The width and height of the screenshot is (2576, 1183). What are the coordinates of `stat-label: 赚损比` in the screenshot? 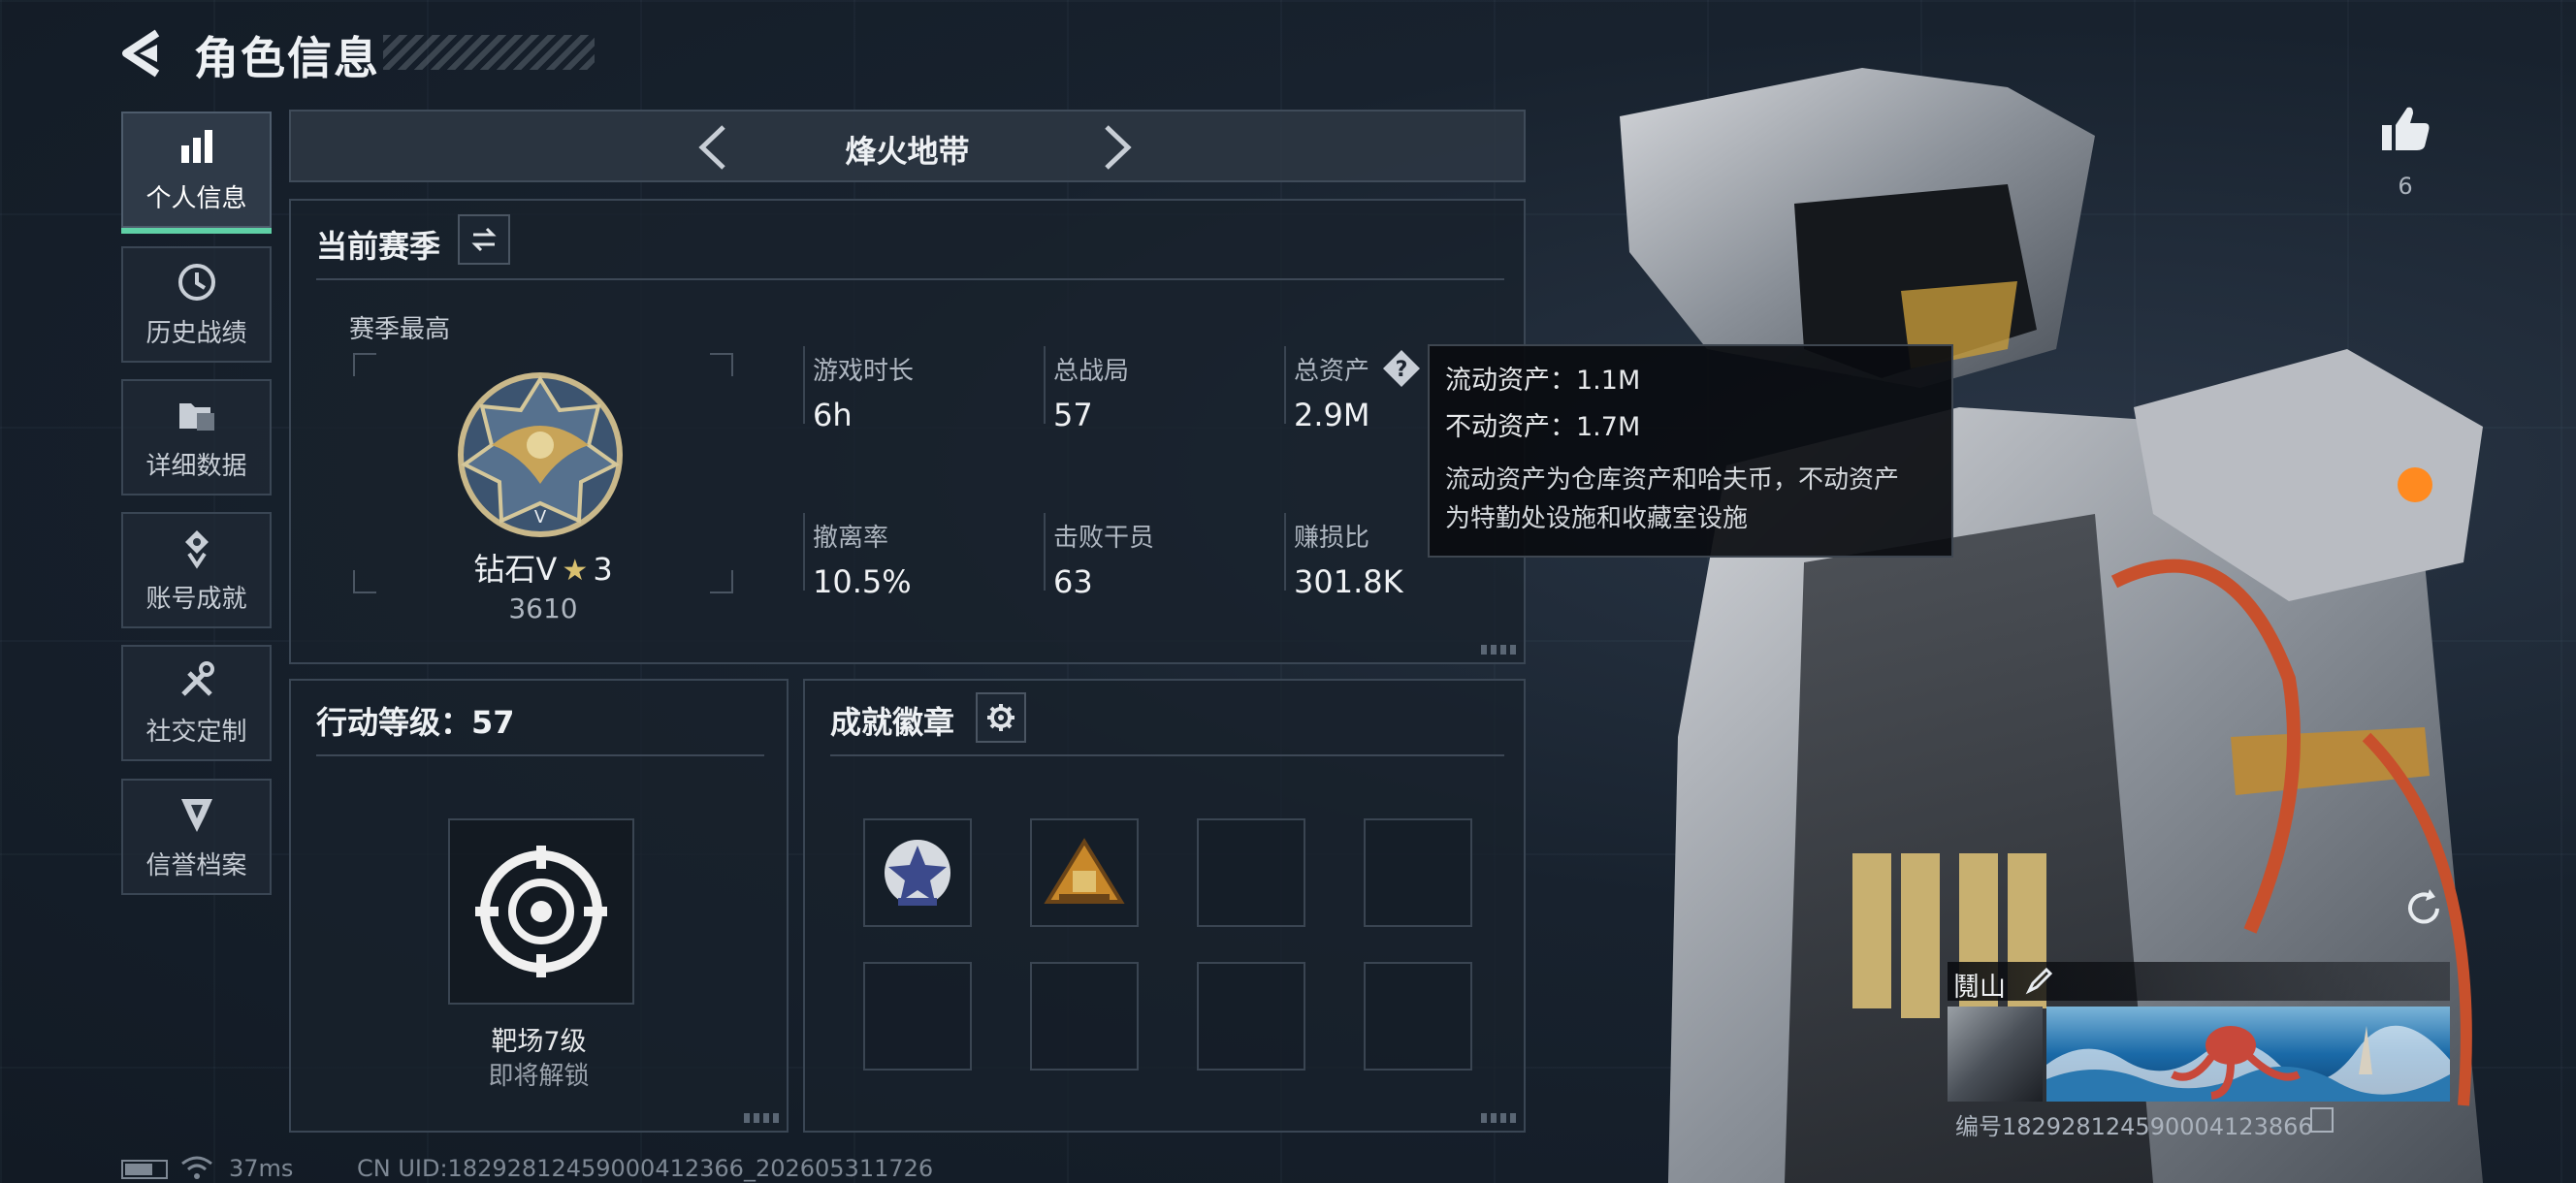 It's located at (1332, 538).